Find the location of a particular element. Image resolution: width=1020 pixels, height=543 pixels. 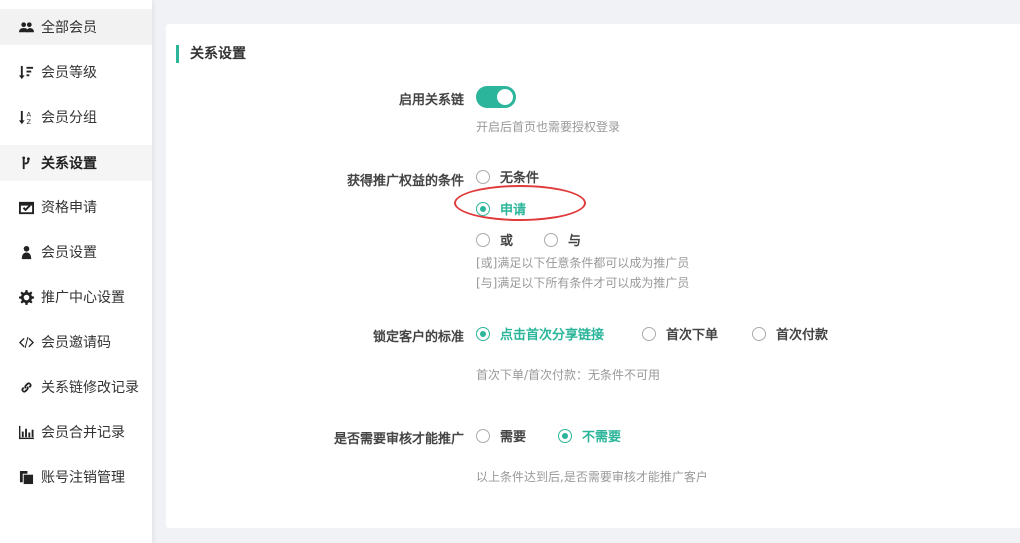

section-title: 关系设置 is located at coordinates (211, 54).